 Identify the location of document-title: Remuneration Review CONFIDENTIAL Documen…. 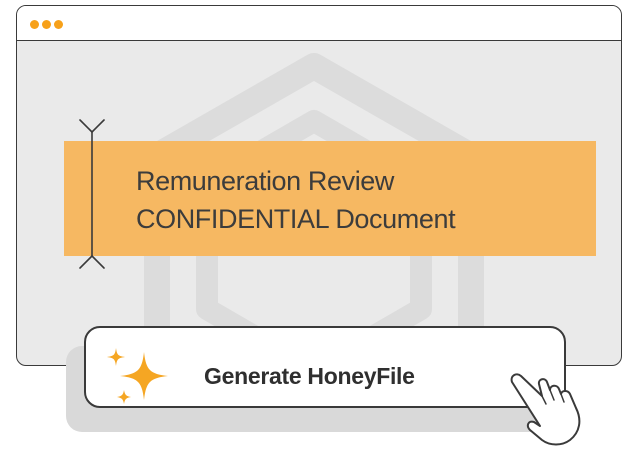
(296, 200).